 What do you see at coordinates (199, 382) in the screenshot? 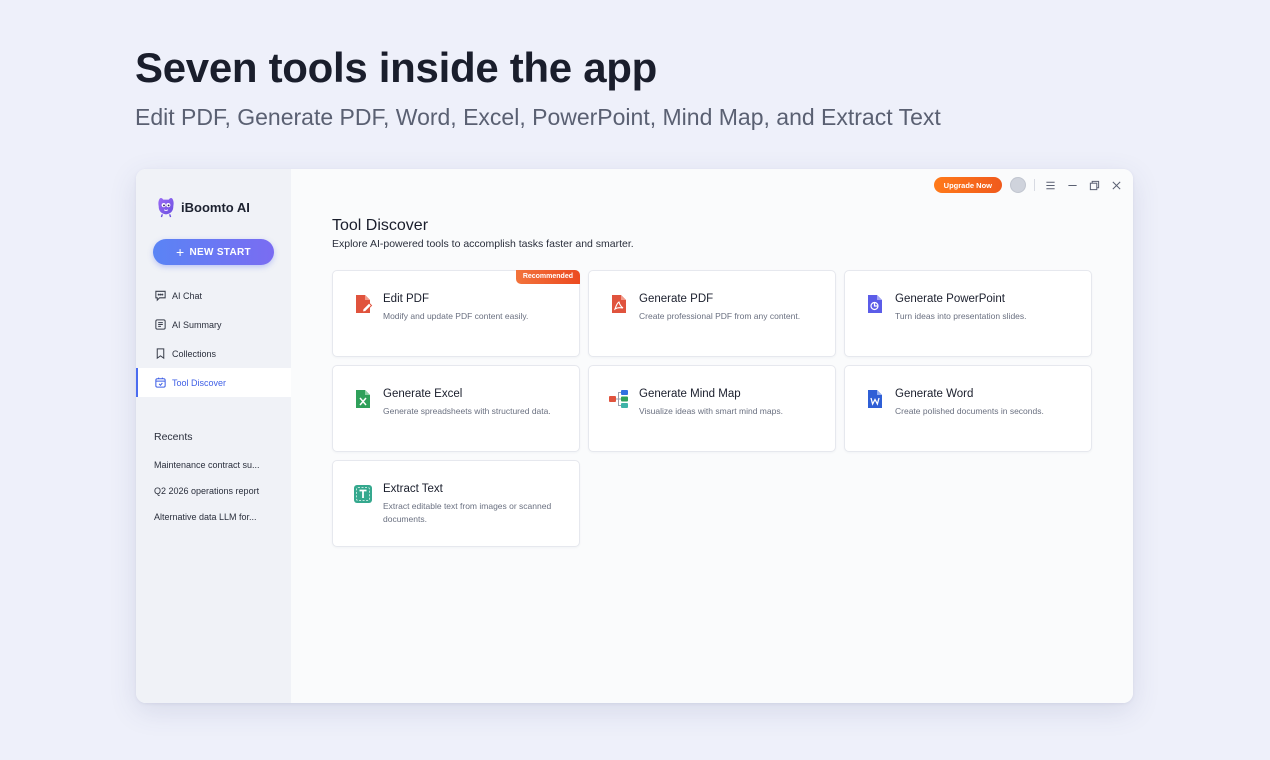
I see `sidebar-item-label: Tool Discover` at bounding box center [199, 382].